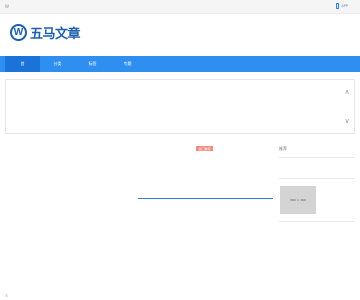  I want to click on logo-mark-icon: W, so click(18, 32).